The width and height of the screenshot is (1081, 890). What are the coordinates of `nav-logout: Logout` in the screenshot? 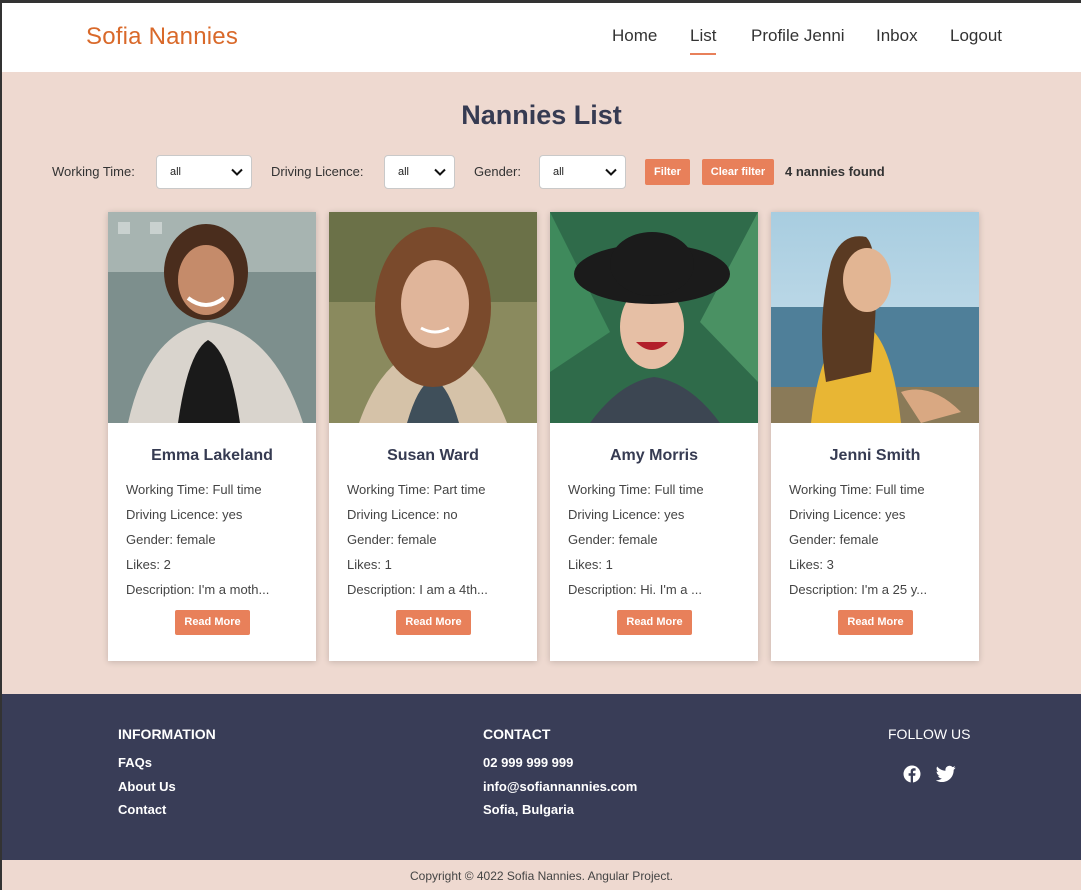 It's located at (976, 36).